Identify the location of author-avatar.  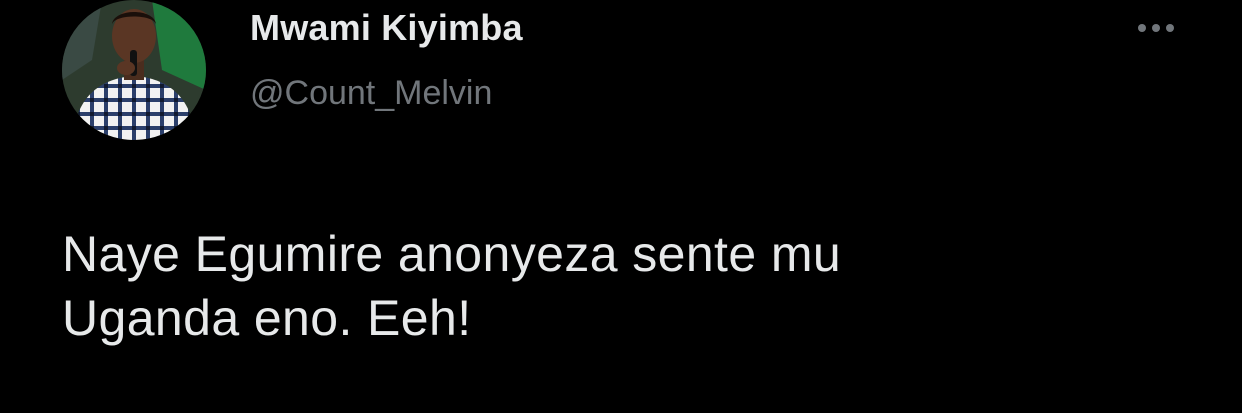
(134, 70).